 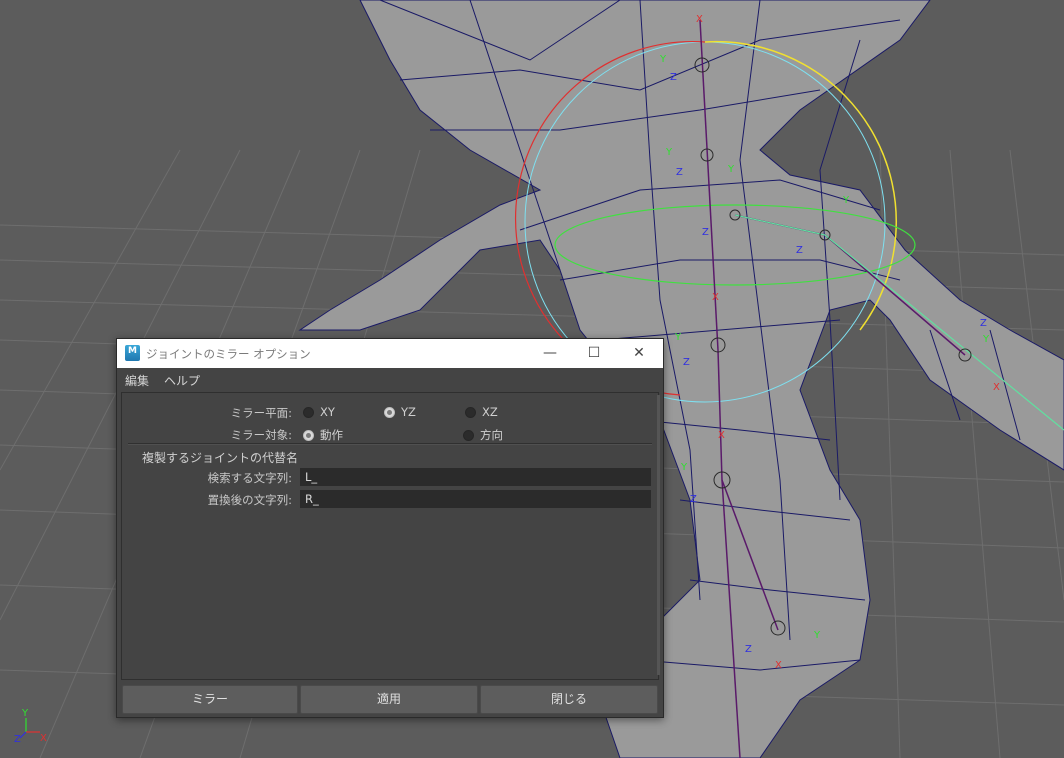 What do you see at coordinates (261, 435) in the screenshot?
I see `mirror-target-label: ミラー対象:` at bounding box center [261, 435].